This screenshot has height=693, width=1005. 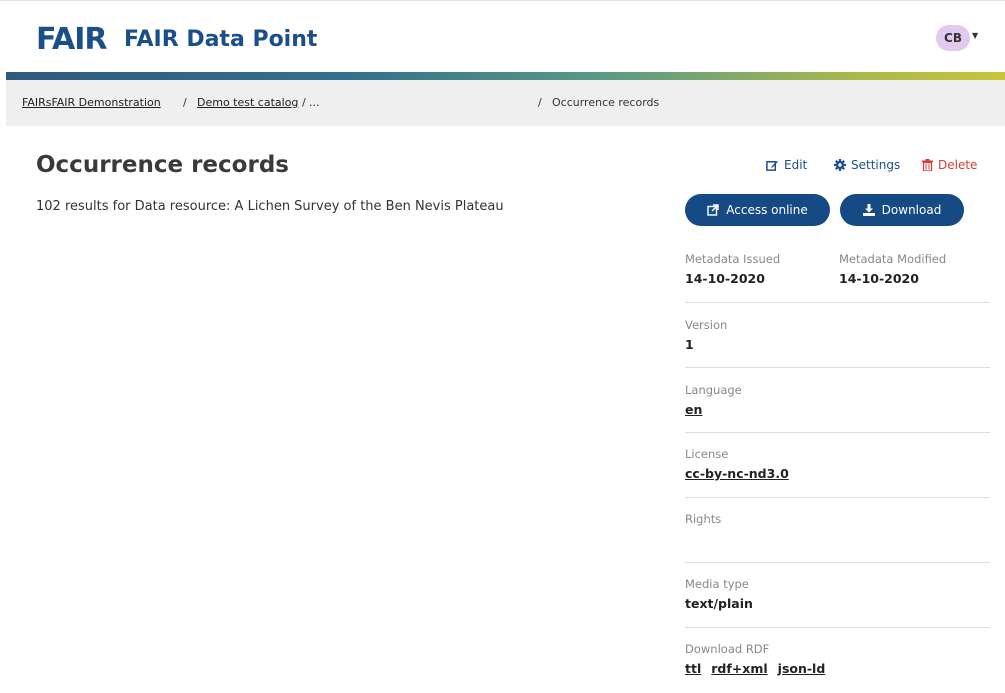 I want to click on rdf-xml-link: rdf+xml, so click(x=739, y=668).